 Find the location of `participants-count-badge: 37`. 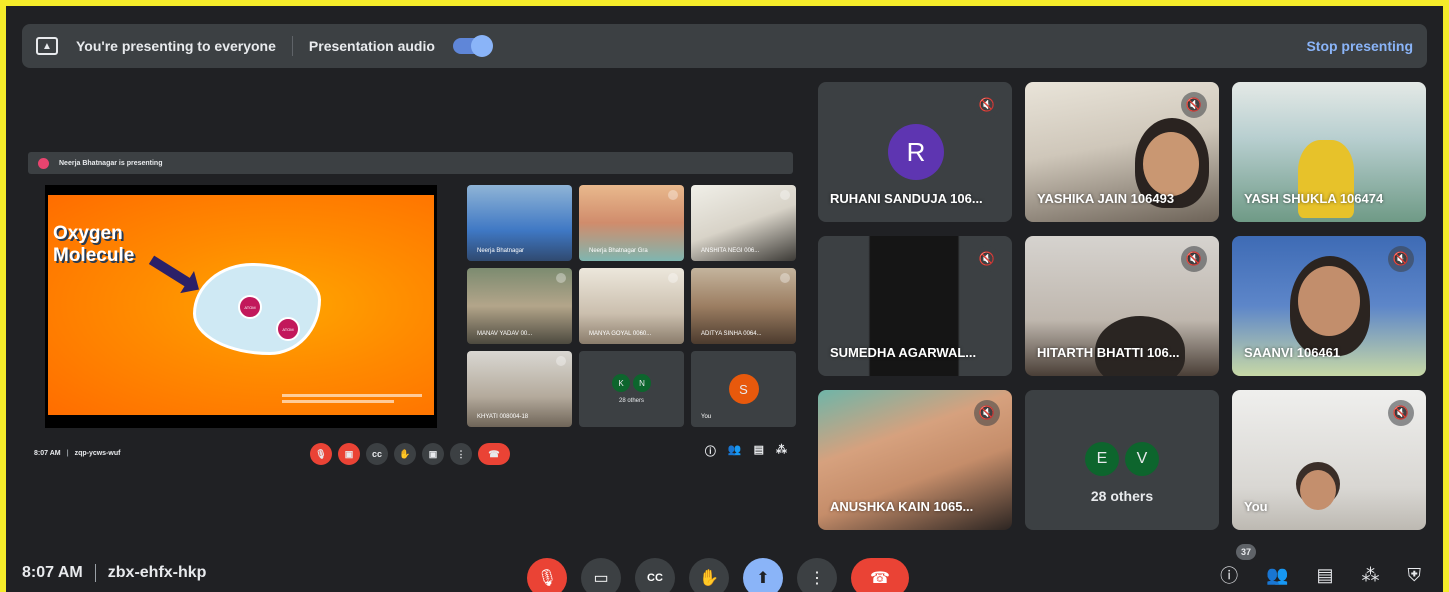

participants-count-badge: 37 is located at coordinates (1246, 552).